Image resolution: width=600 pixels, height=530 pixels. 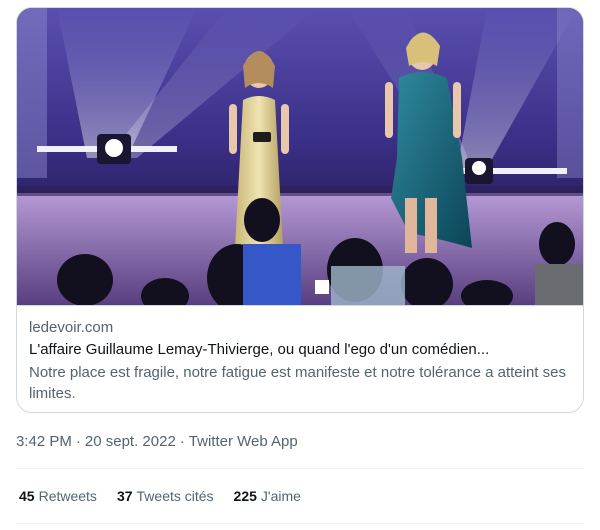 What do you see at coordinates (71, 327) in the screenshot?
I see `link-domain: ledevoir.com` at bounding box center [71, 327].